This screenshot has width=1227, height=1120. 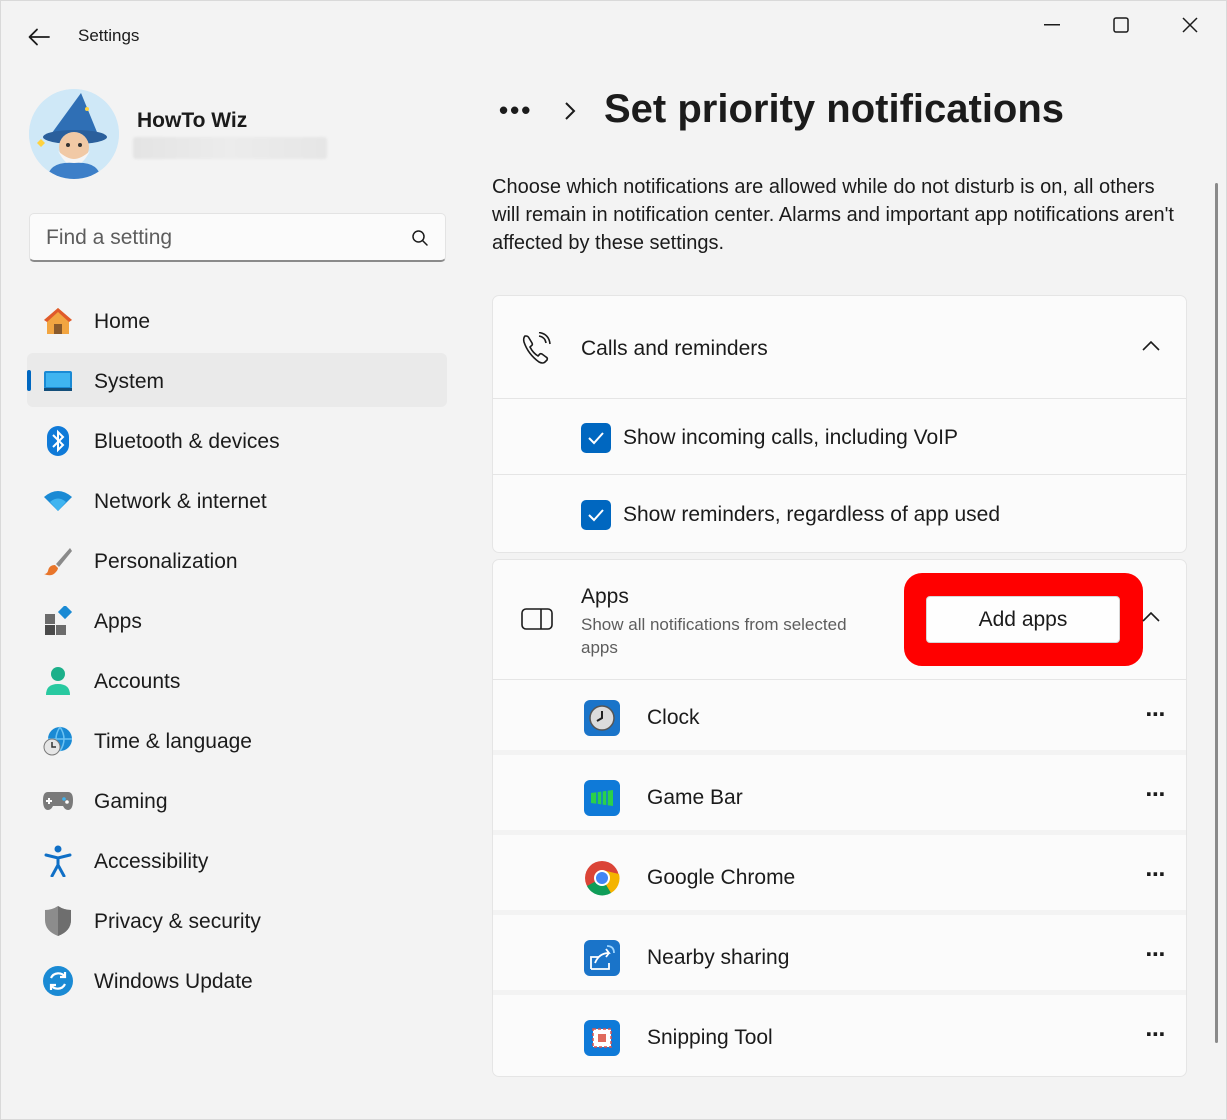 I want to click on arrow-left-icon, so click(x=39, y=37).